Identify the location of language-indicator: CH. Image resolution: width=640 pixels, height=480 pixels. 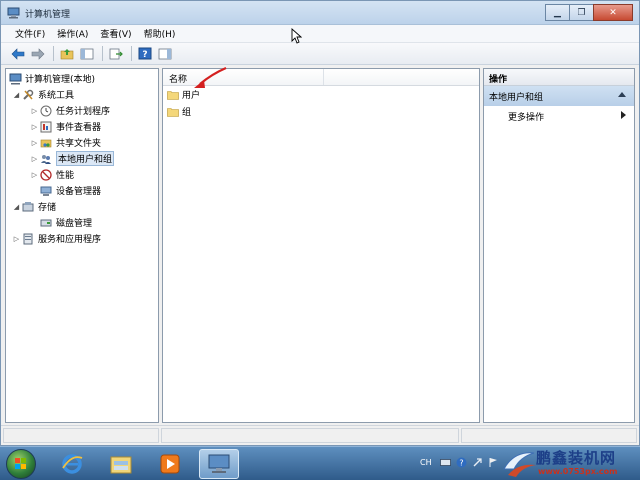
(426, 462).